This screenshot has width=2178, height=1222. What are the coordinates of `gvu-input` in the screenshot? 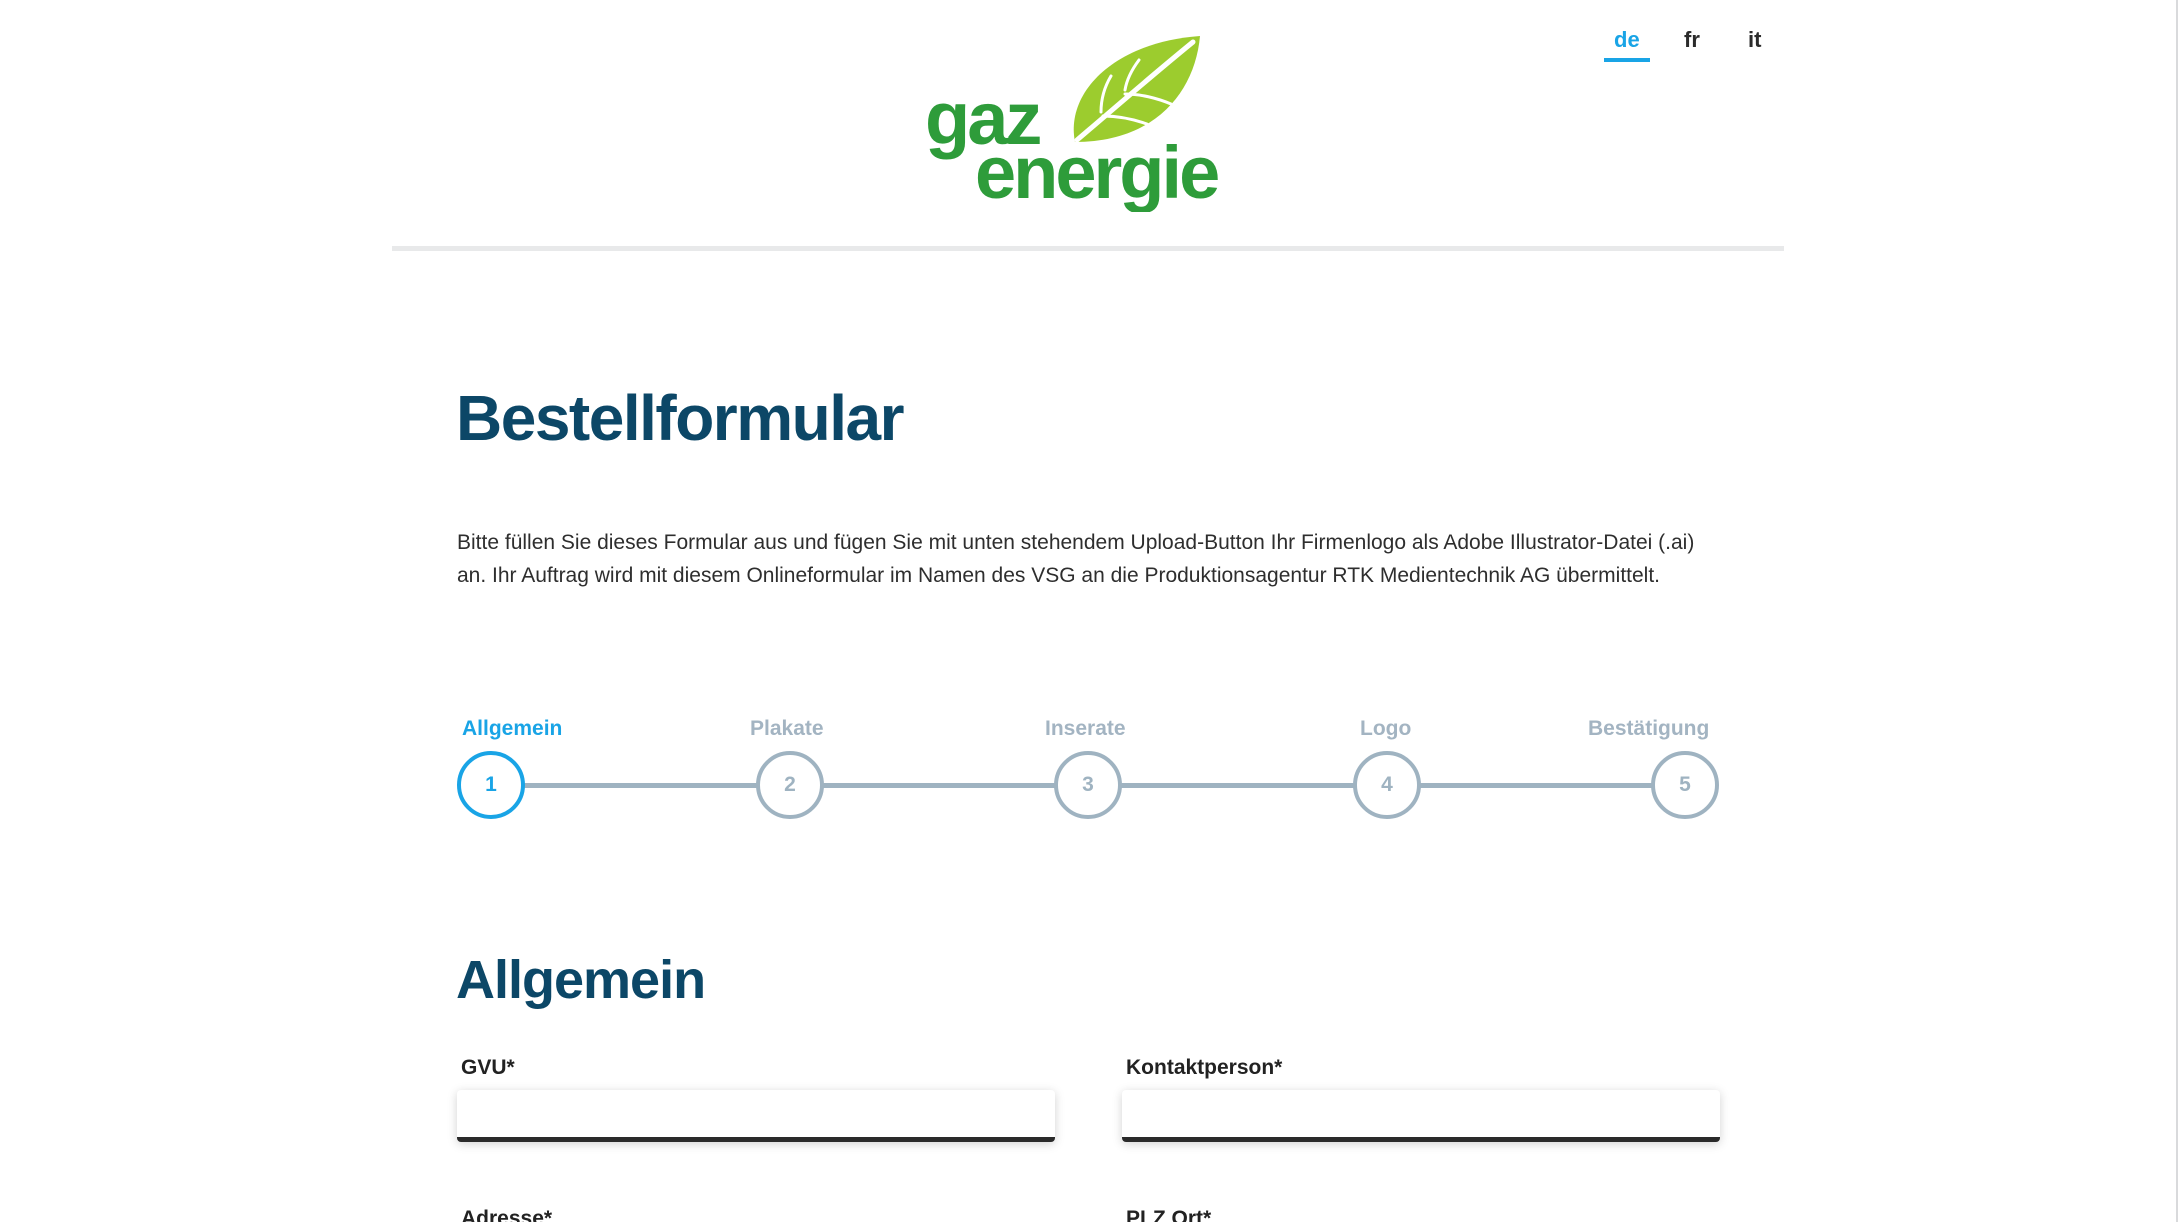 It's located at (756, 1116).